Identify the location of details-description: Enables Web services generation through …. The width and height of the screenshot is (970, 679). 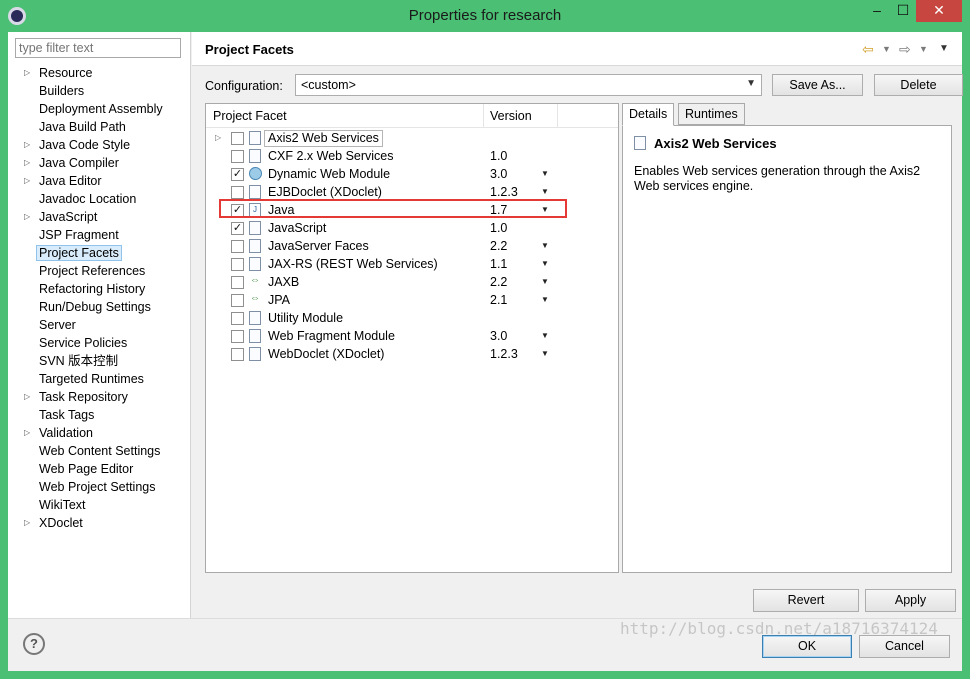
(777, 178).